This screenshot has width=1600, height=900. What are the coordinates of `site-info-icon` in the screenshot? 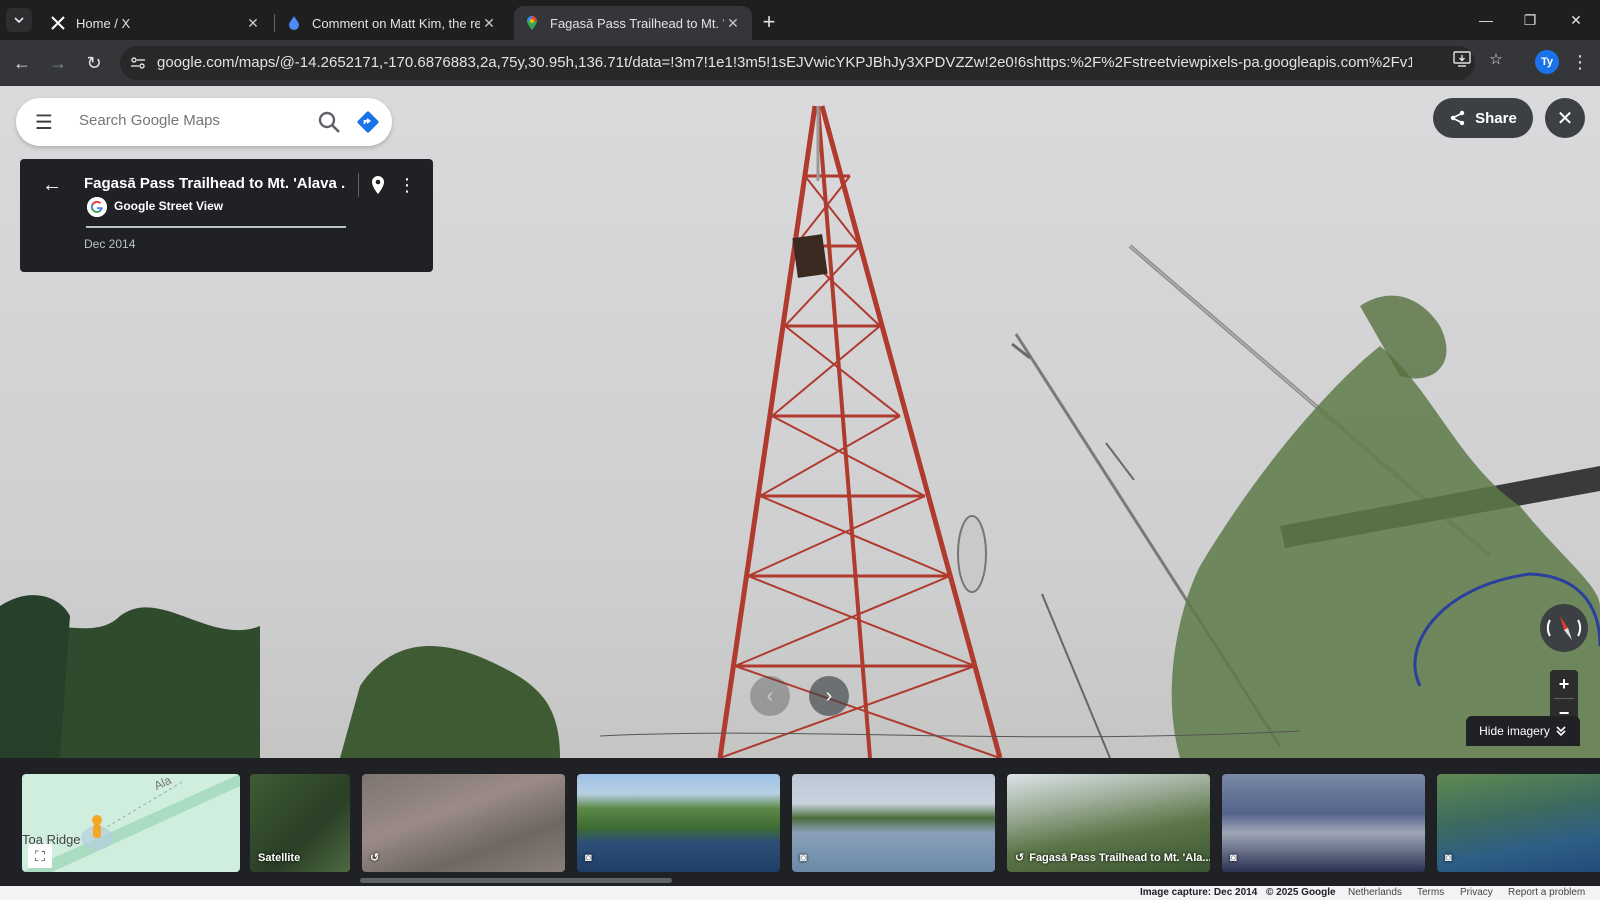 It's located at (138, 63).